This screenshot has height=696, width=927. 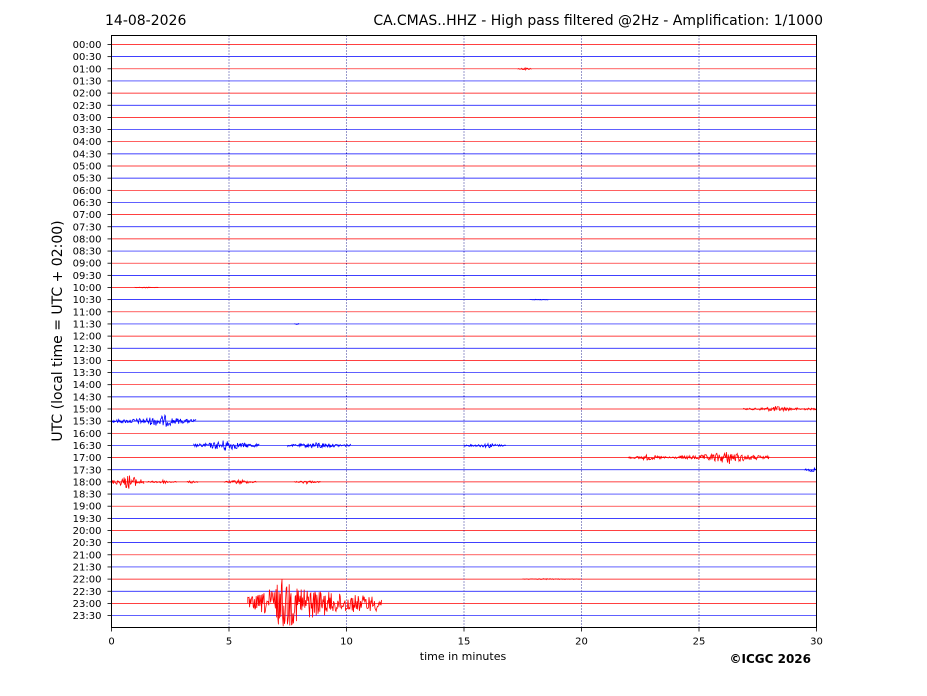 I want to click on y-tick-label: 14:30, so click(x=87, y=397).